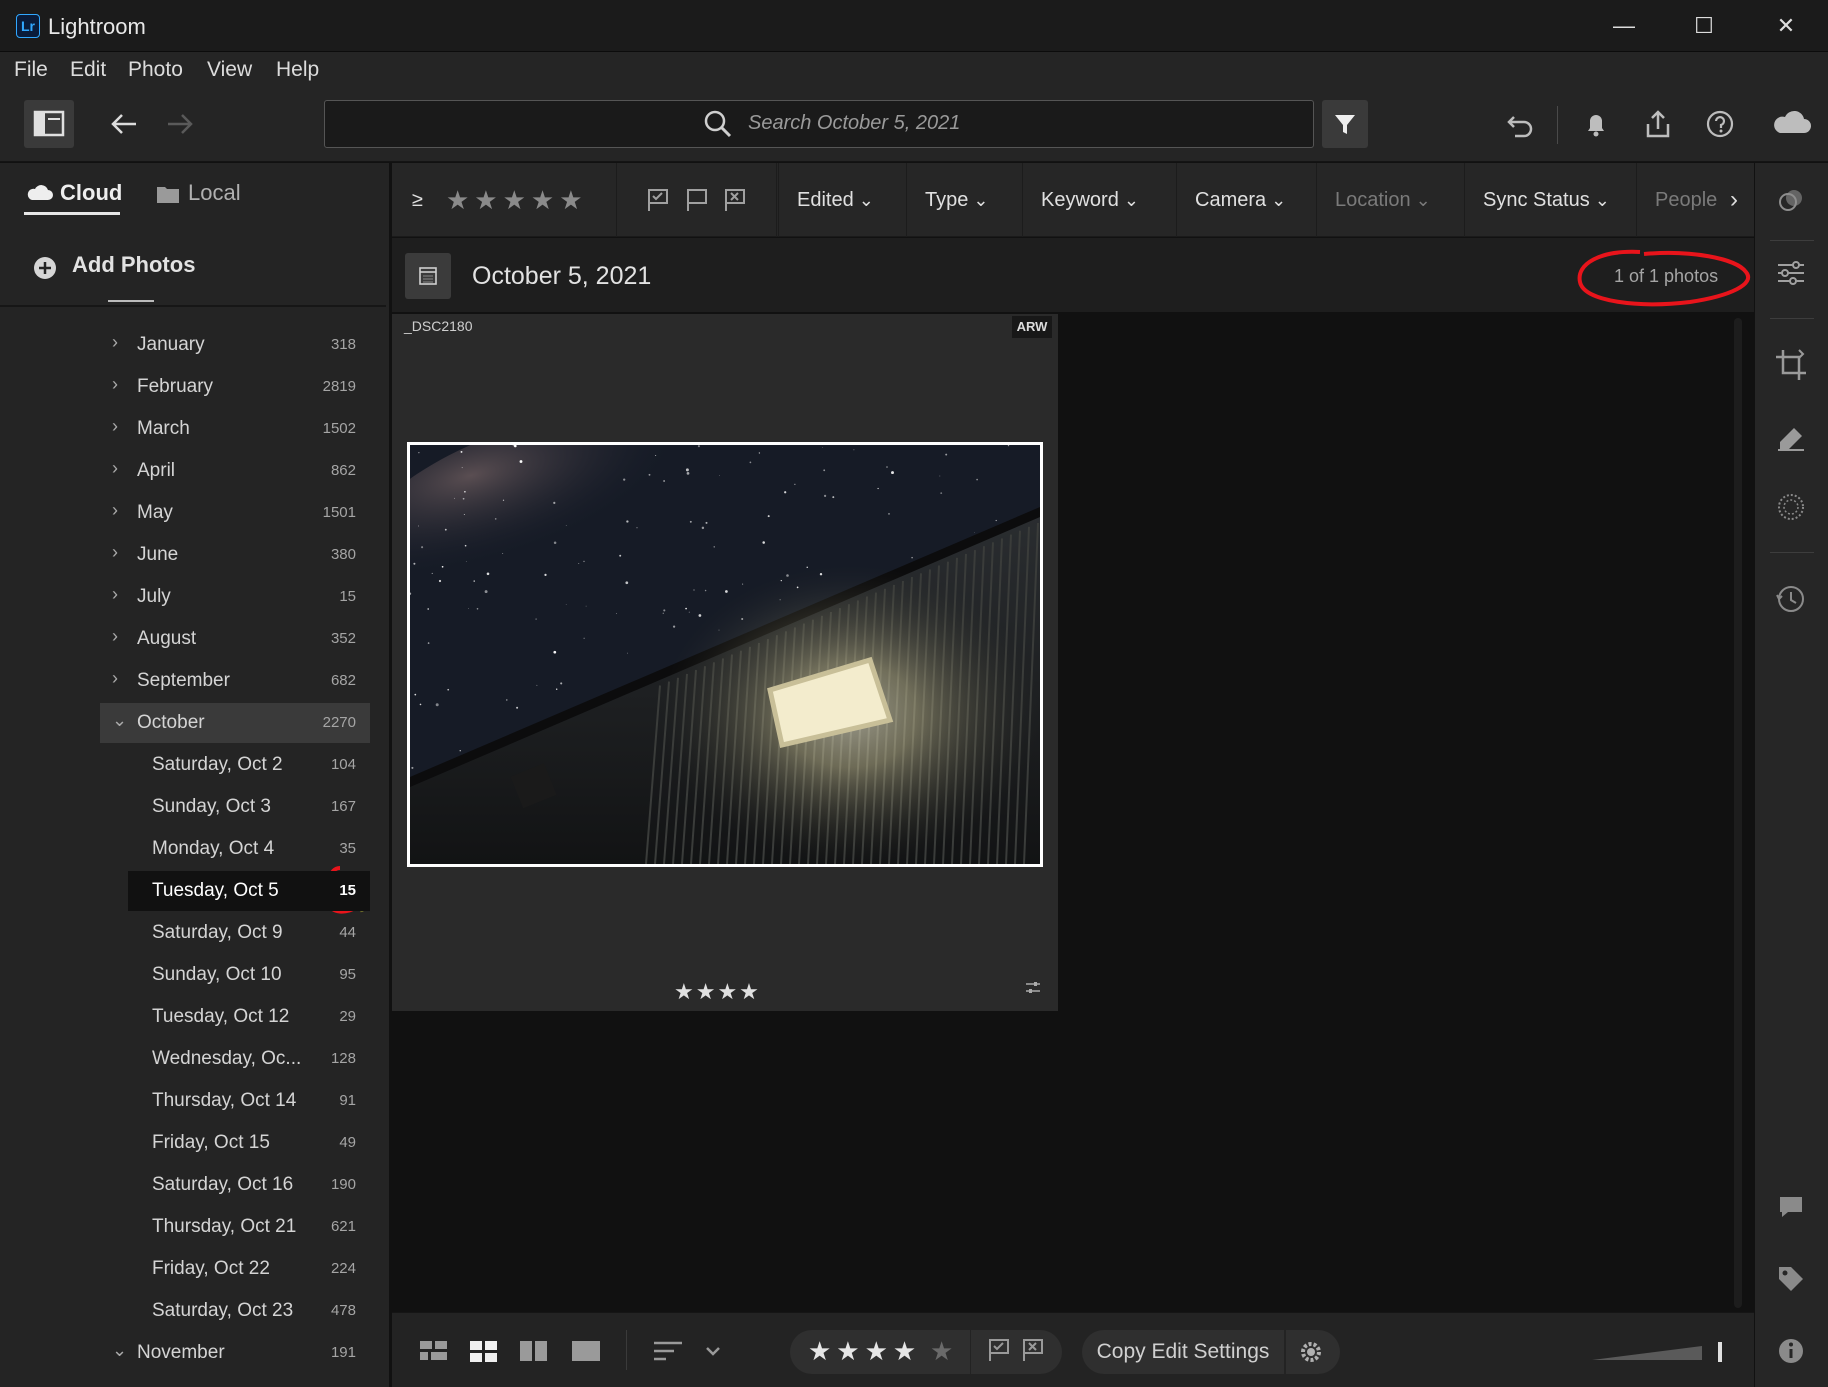 The height and width of the screenshot is (1387, 1828). Describe the element at coordinates (999, 1352) in the screenshot. I see `flag-pick-icon` at that location.